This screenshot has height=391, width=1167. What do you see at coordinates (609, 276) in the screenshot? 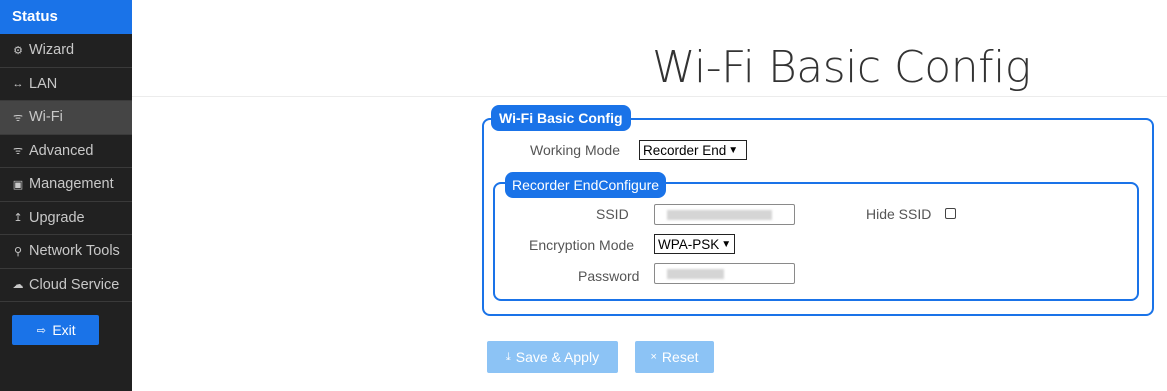
I see `password-label: Password` at bounding box center [609, 276].